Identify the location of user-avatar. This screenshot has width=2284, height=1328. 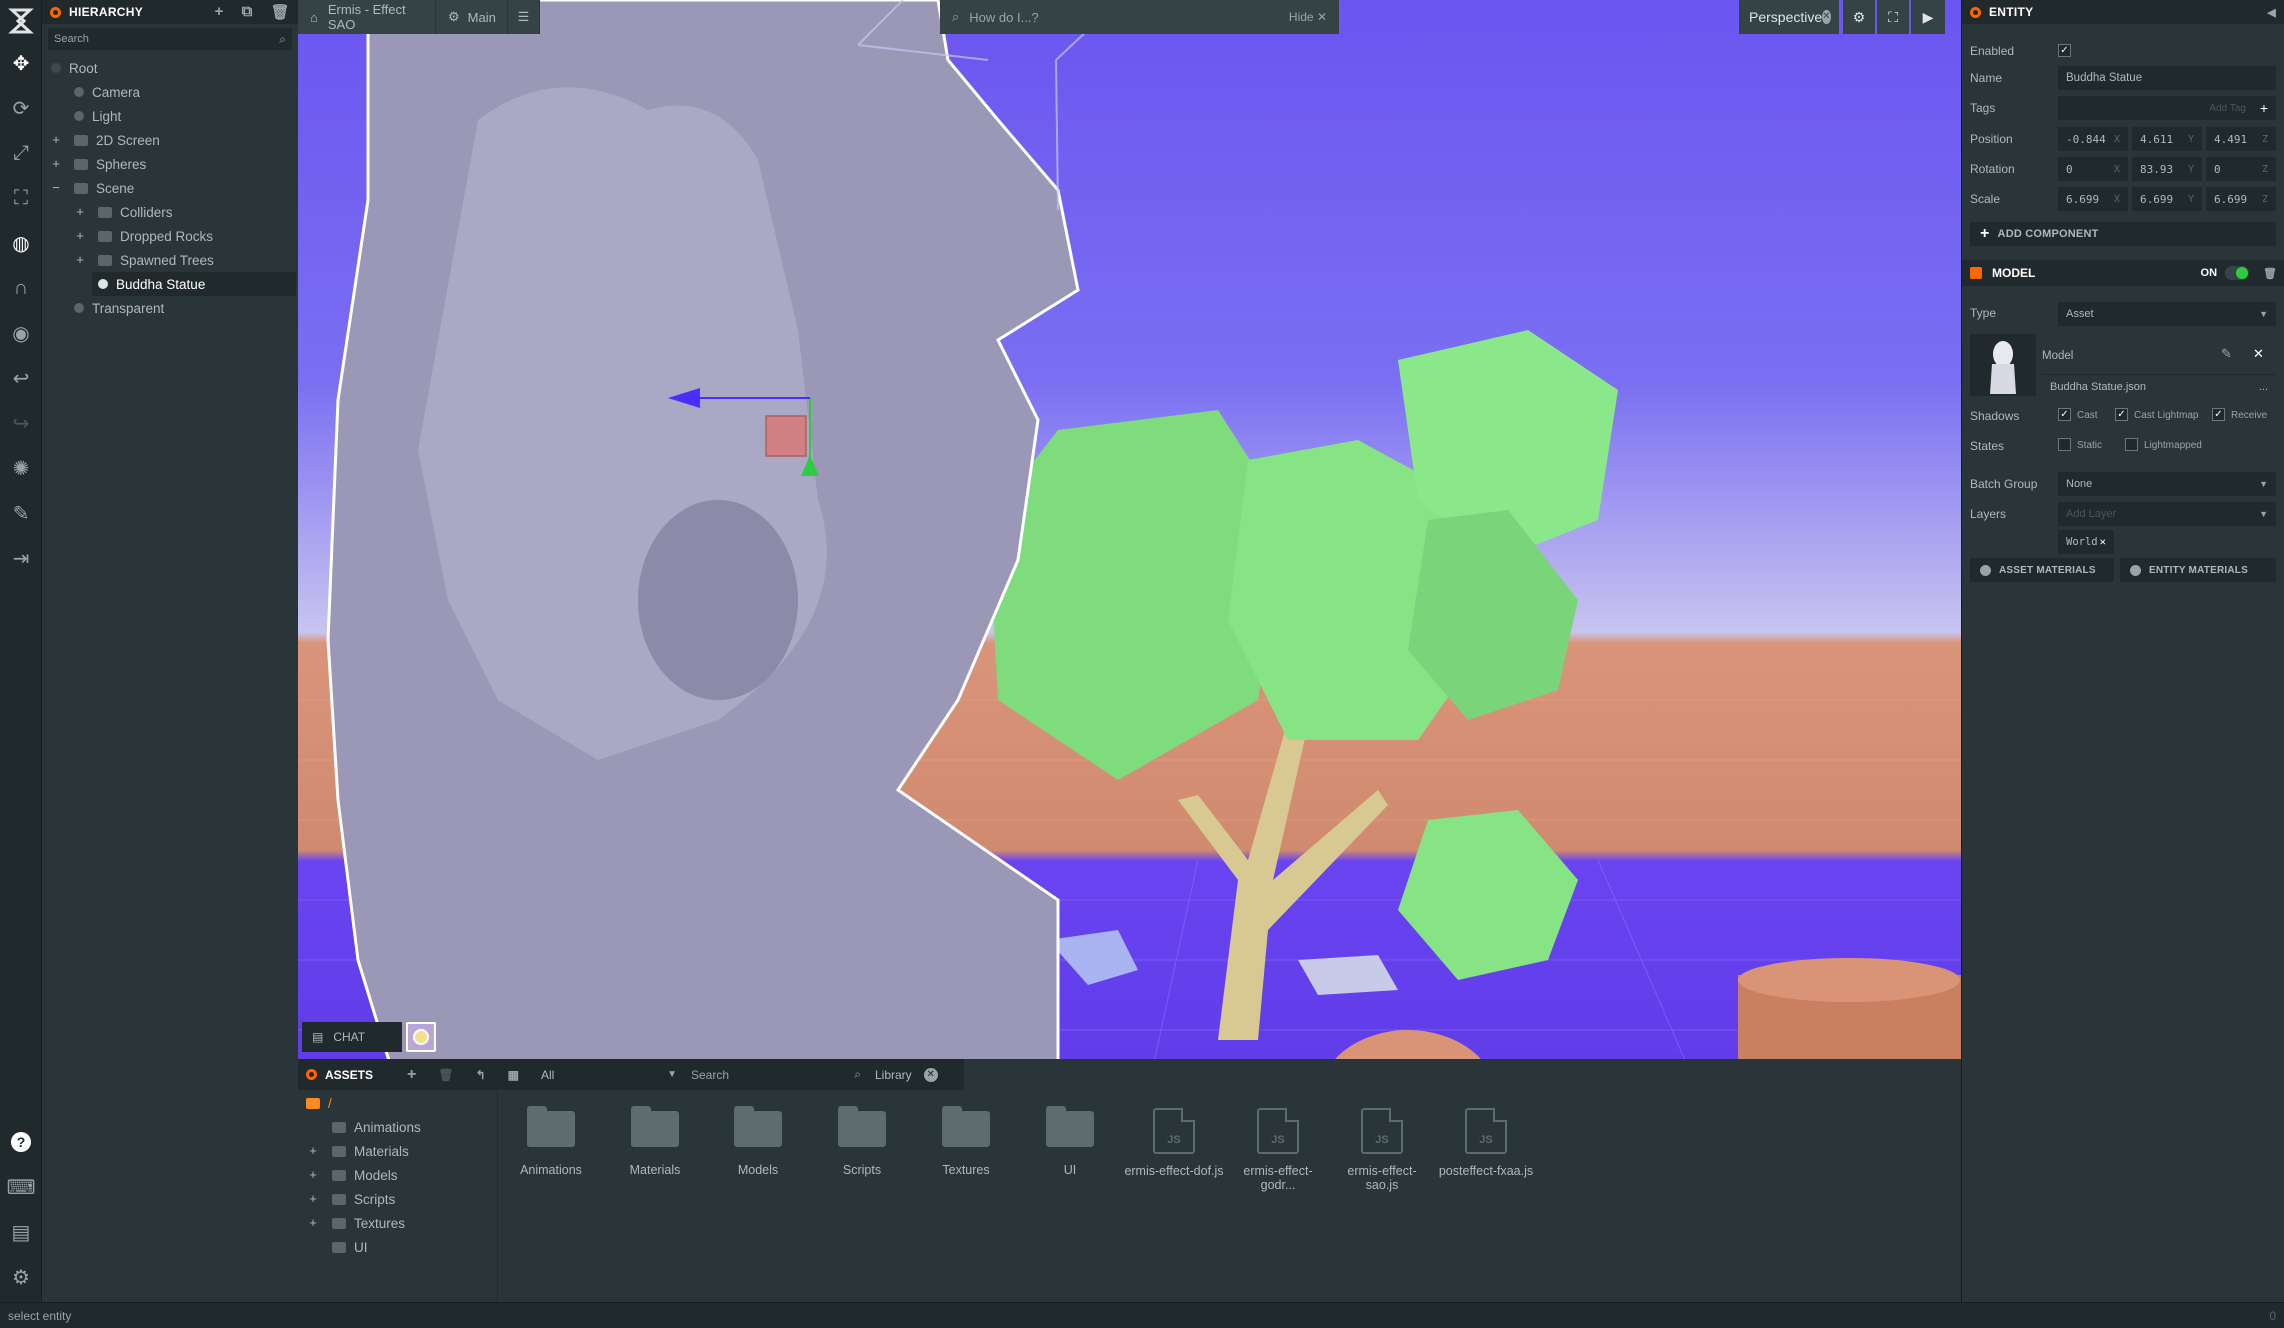
(421, 1037).